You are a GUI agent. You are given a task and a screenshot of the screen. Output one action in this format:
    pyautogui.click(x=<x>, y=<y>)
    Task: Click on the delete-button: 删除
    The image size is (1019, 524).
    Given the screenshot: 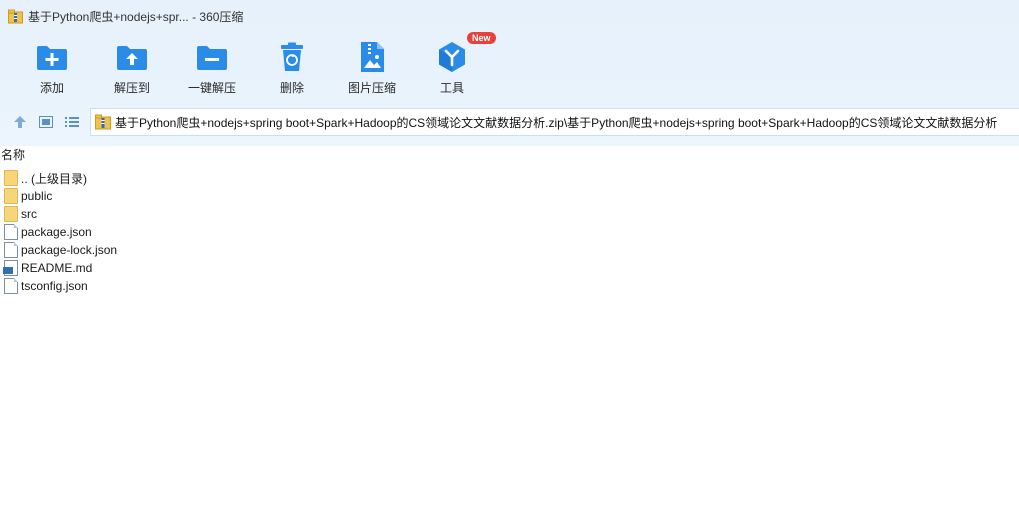 What is the action you would take?
    pyautogui.click(x=292, y=67)
    